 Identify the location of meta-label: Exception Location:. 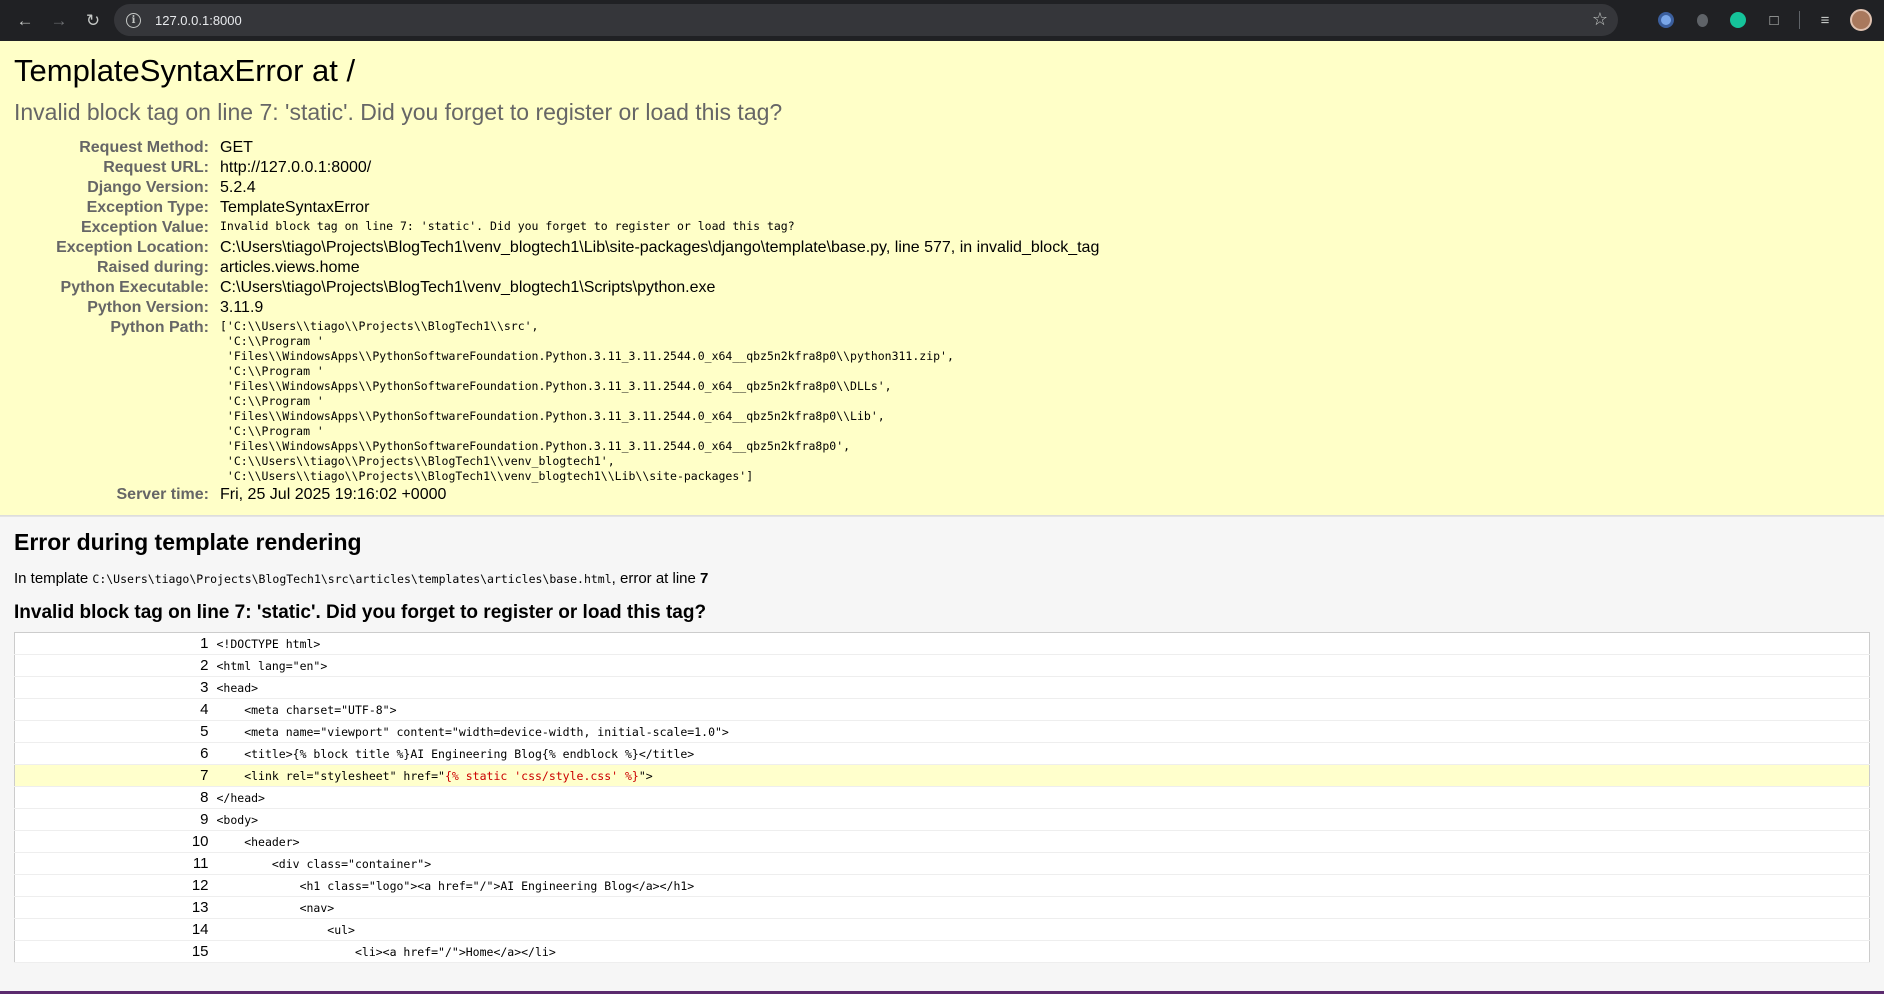
(132, 247).